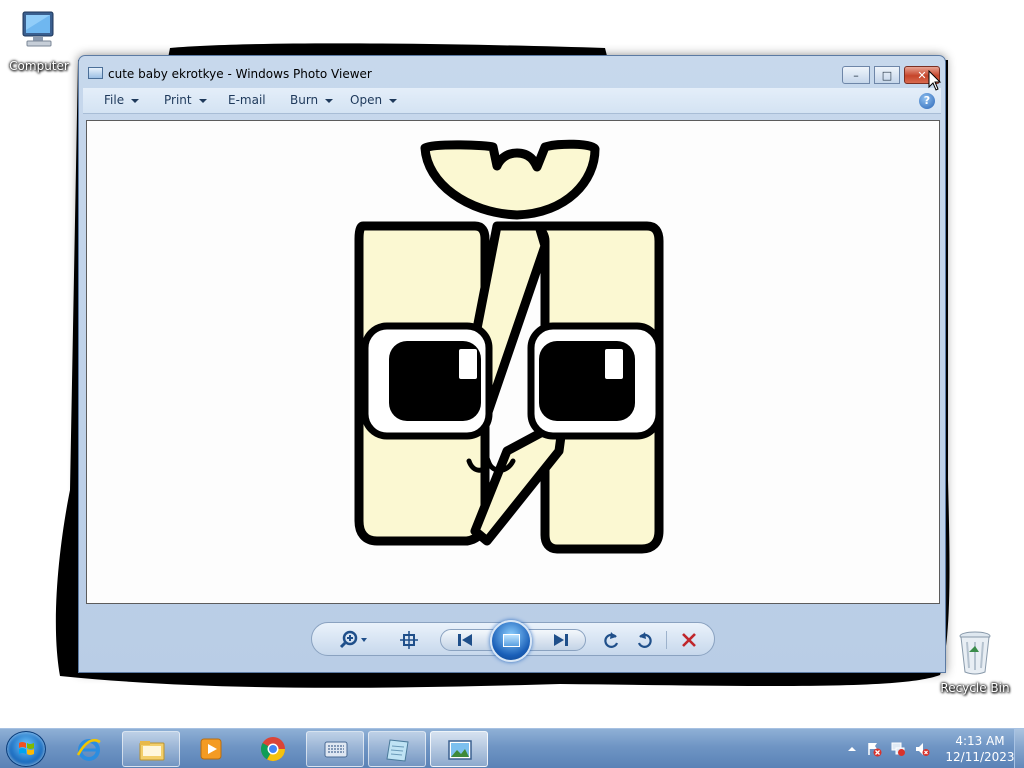  I want to click on desktop-icon-recycle-bin: Recycle Bin, so click(975, 662).